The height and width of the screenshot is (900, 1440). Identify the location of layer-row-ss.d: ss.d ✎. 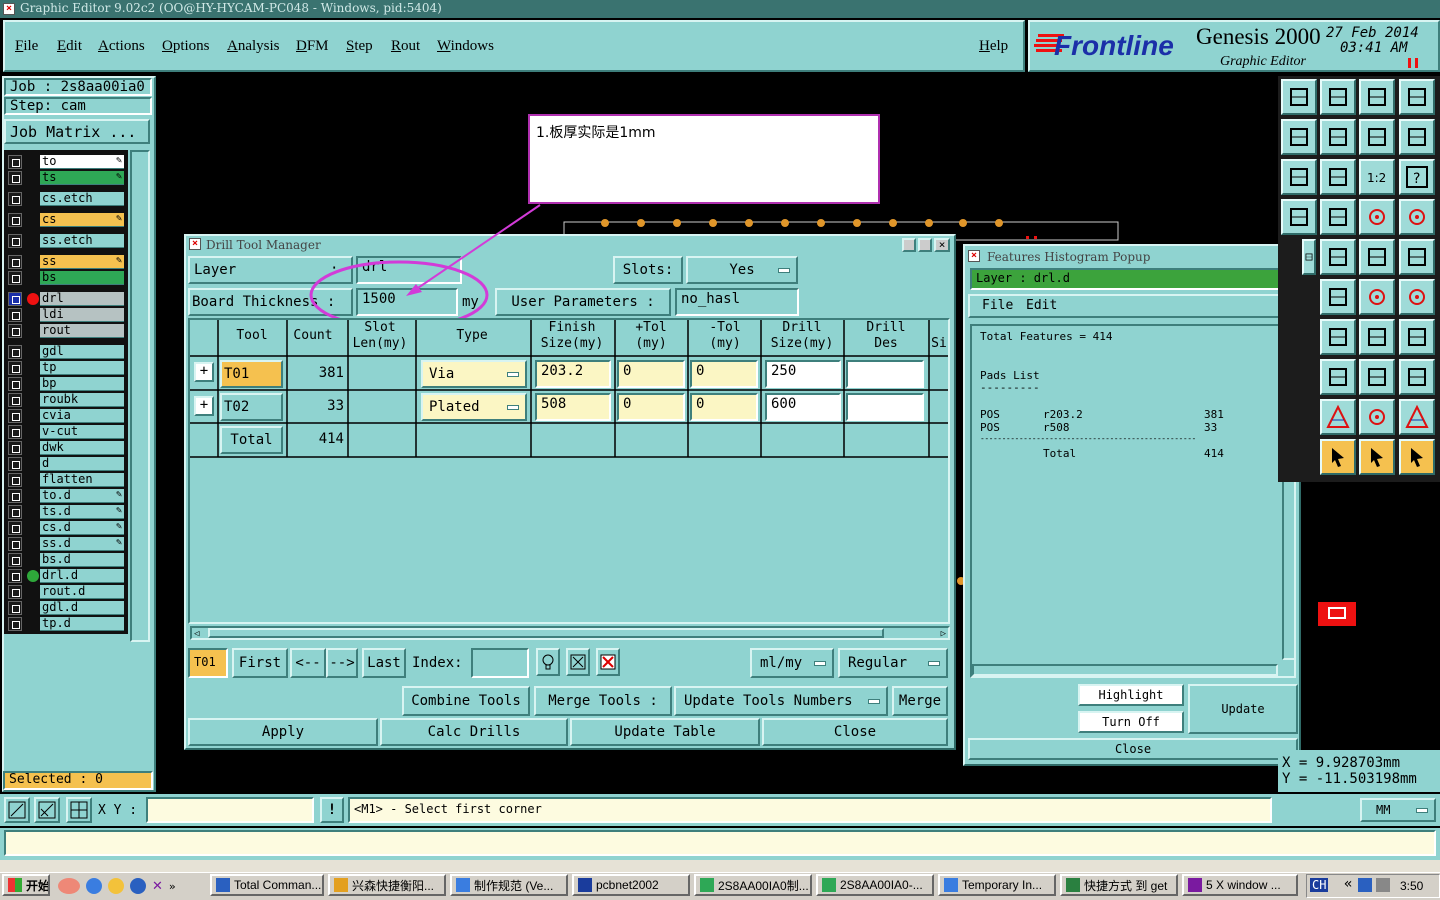
(66, 544).